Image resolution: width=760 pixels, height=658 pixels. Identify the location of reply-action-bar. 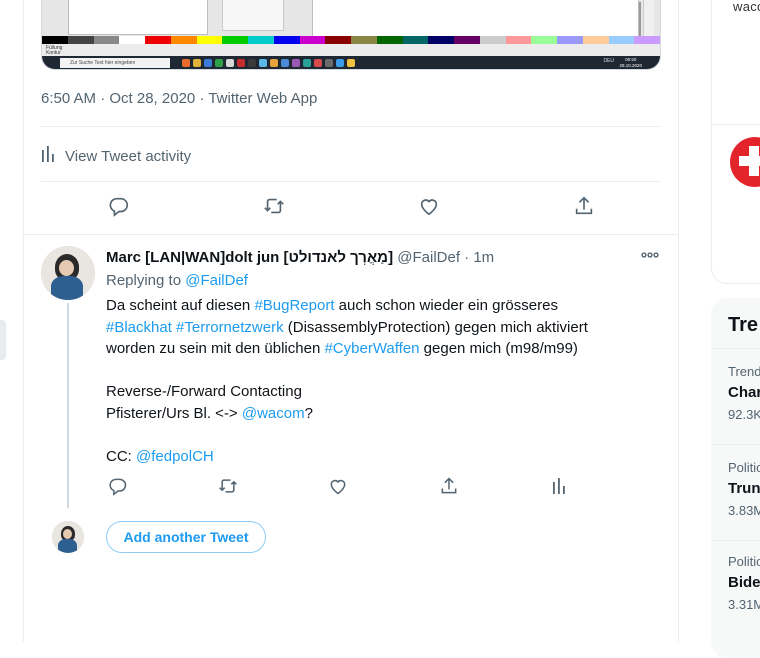
(346, 488).